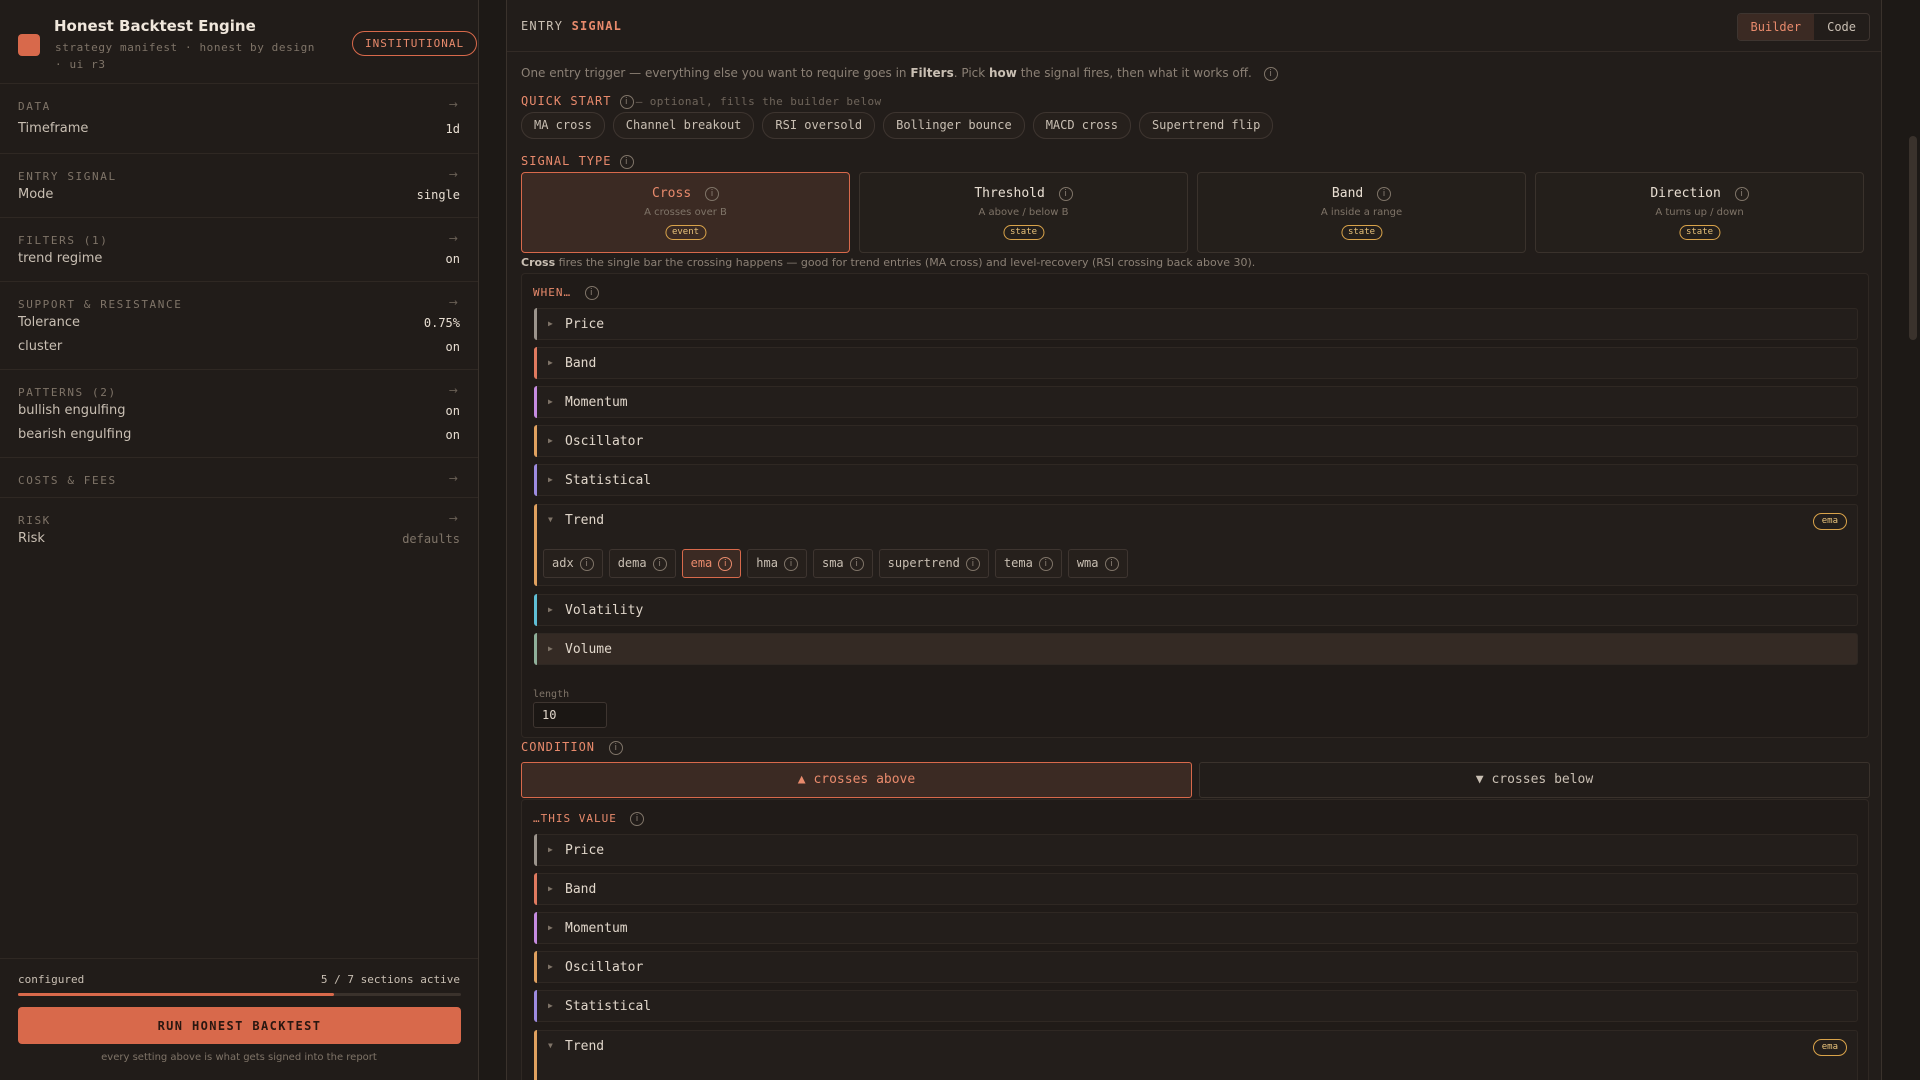 This screenshot has width=1920, height=1080. Describe the element at coordinates (632, 563) in the screenshot. I see `indicator-label: dema` at that location.